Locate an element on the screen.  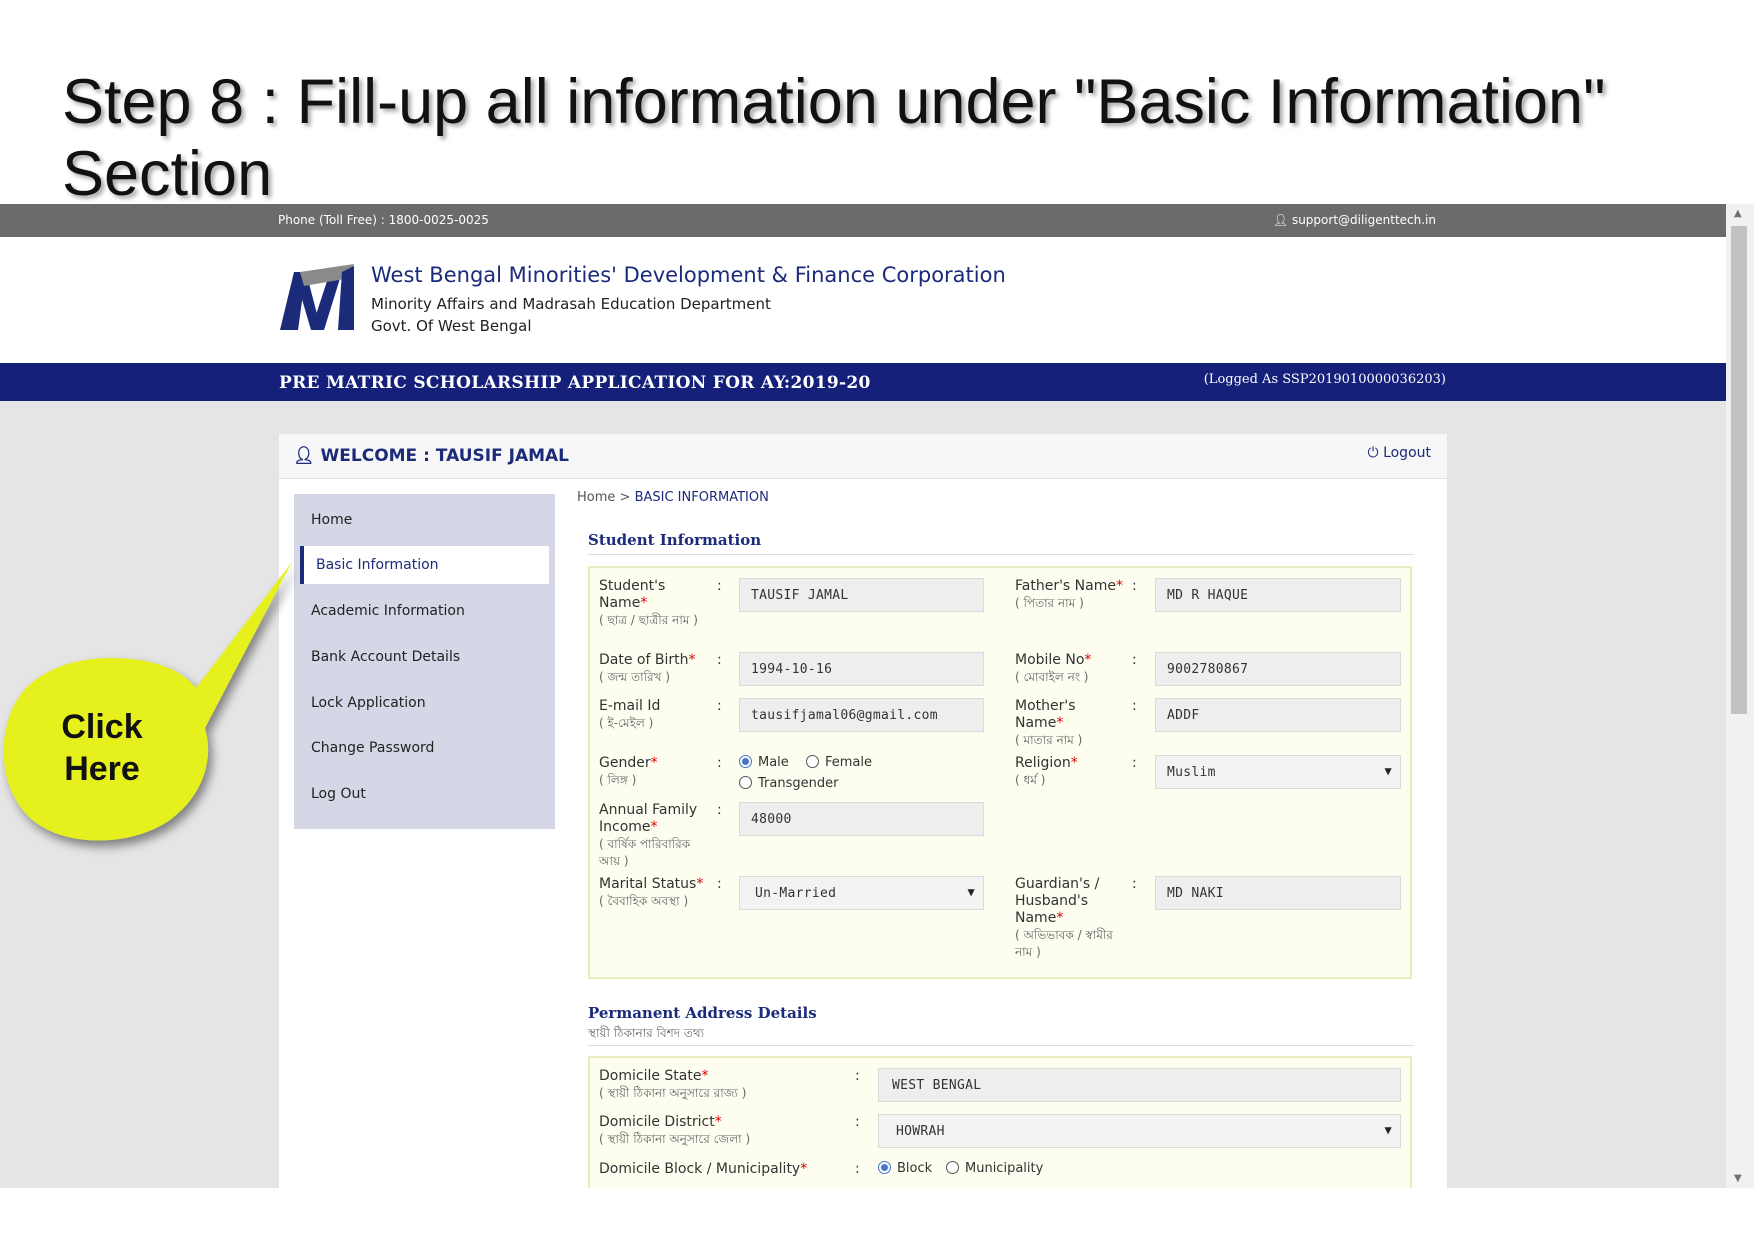
callout-line-1: Click is located at coordinates (101, 727).